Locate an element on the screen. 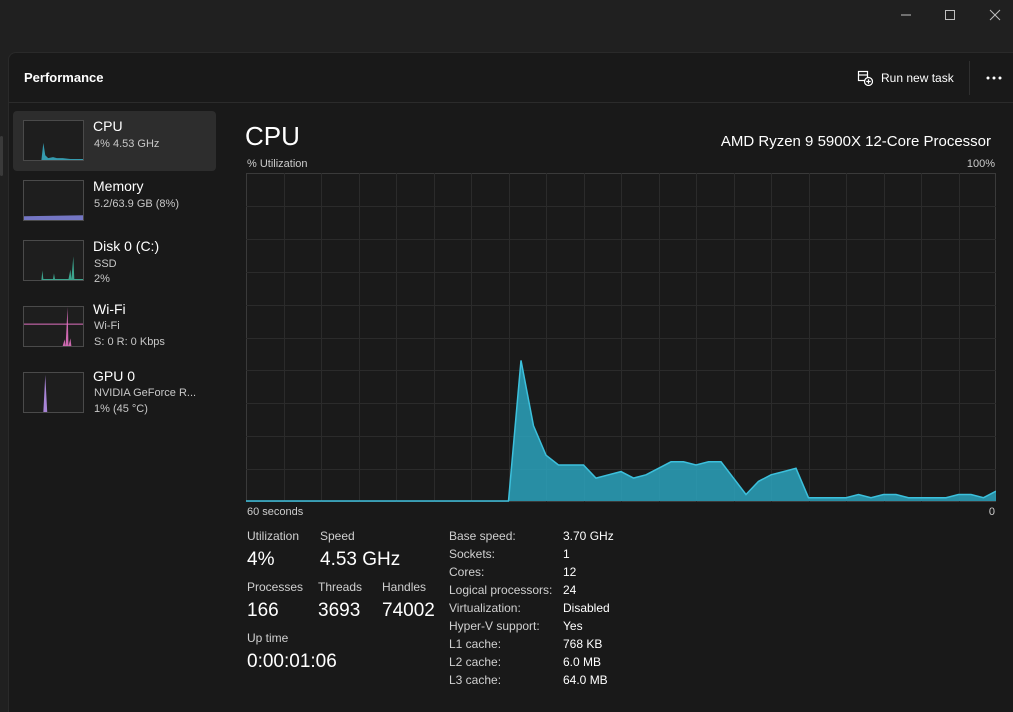  spec-key: Virtualization: is located at coordinates (485, 608).